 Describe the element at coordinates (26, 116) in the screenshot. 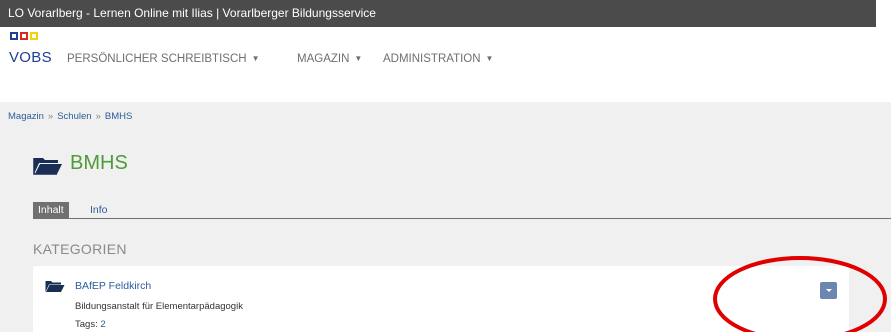

I see `breadcrumb-item: Magazin` at that location.